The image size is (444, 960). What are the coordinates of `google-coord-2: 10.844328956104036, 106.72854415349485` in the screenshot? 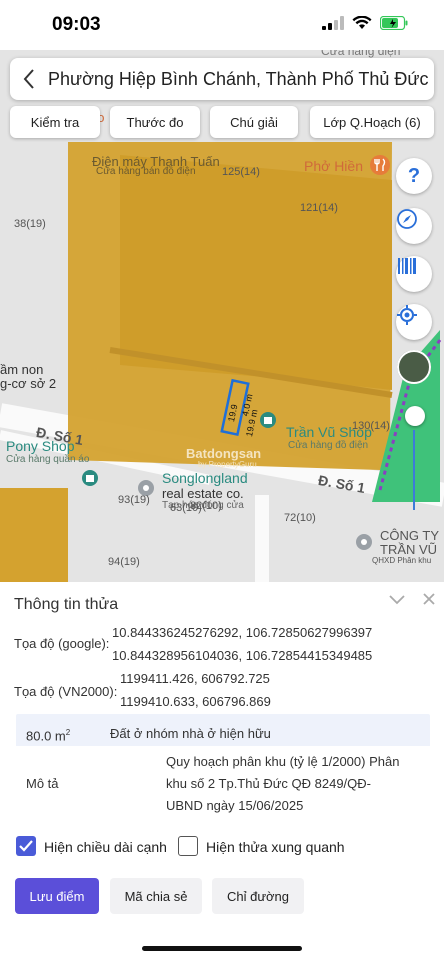 It's located at (242, 655).